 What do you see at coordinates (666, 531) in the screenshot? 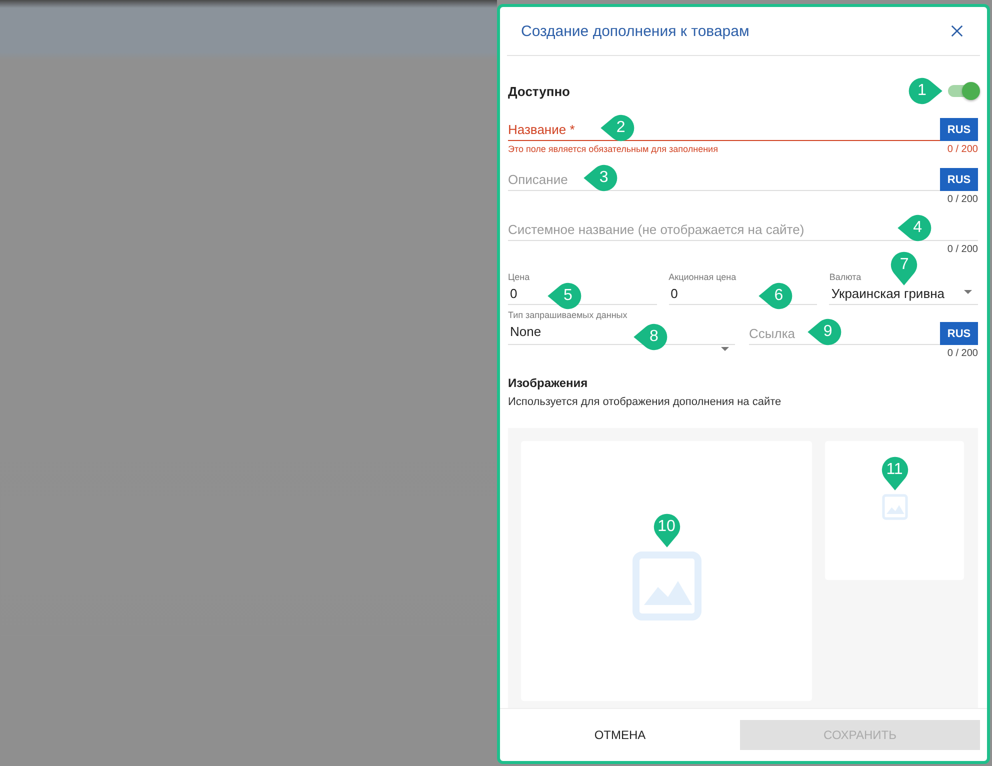
I see `callout-marker: 10` at bounding box center [666, 531].